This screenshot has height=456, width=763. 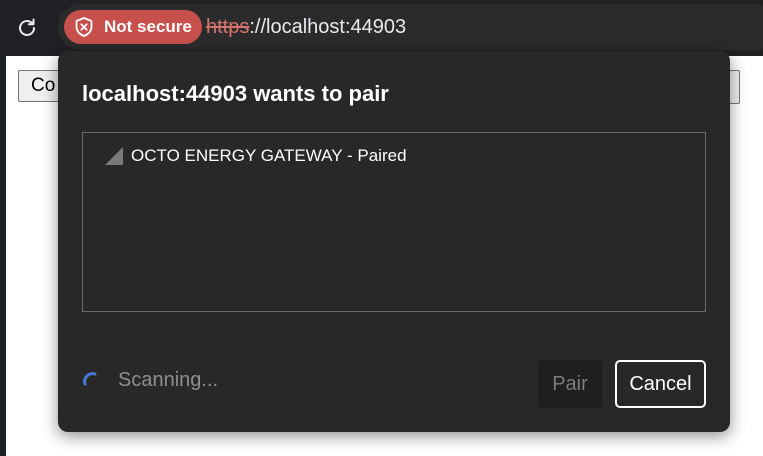 I want to click on reload-icon, so click(x=27, y=27).